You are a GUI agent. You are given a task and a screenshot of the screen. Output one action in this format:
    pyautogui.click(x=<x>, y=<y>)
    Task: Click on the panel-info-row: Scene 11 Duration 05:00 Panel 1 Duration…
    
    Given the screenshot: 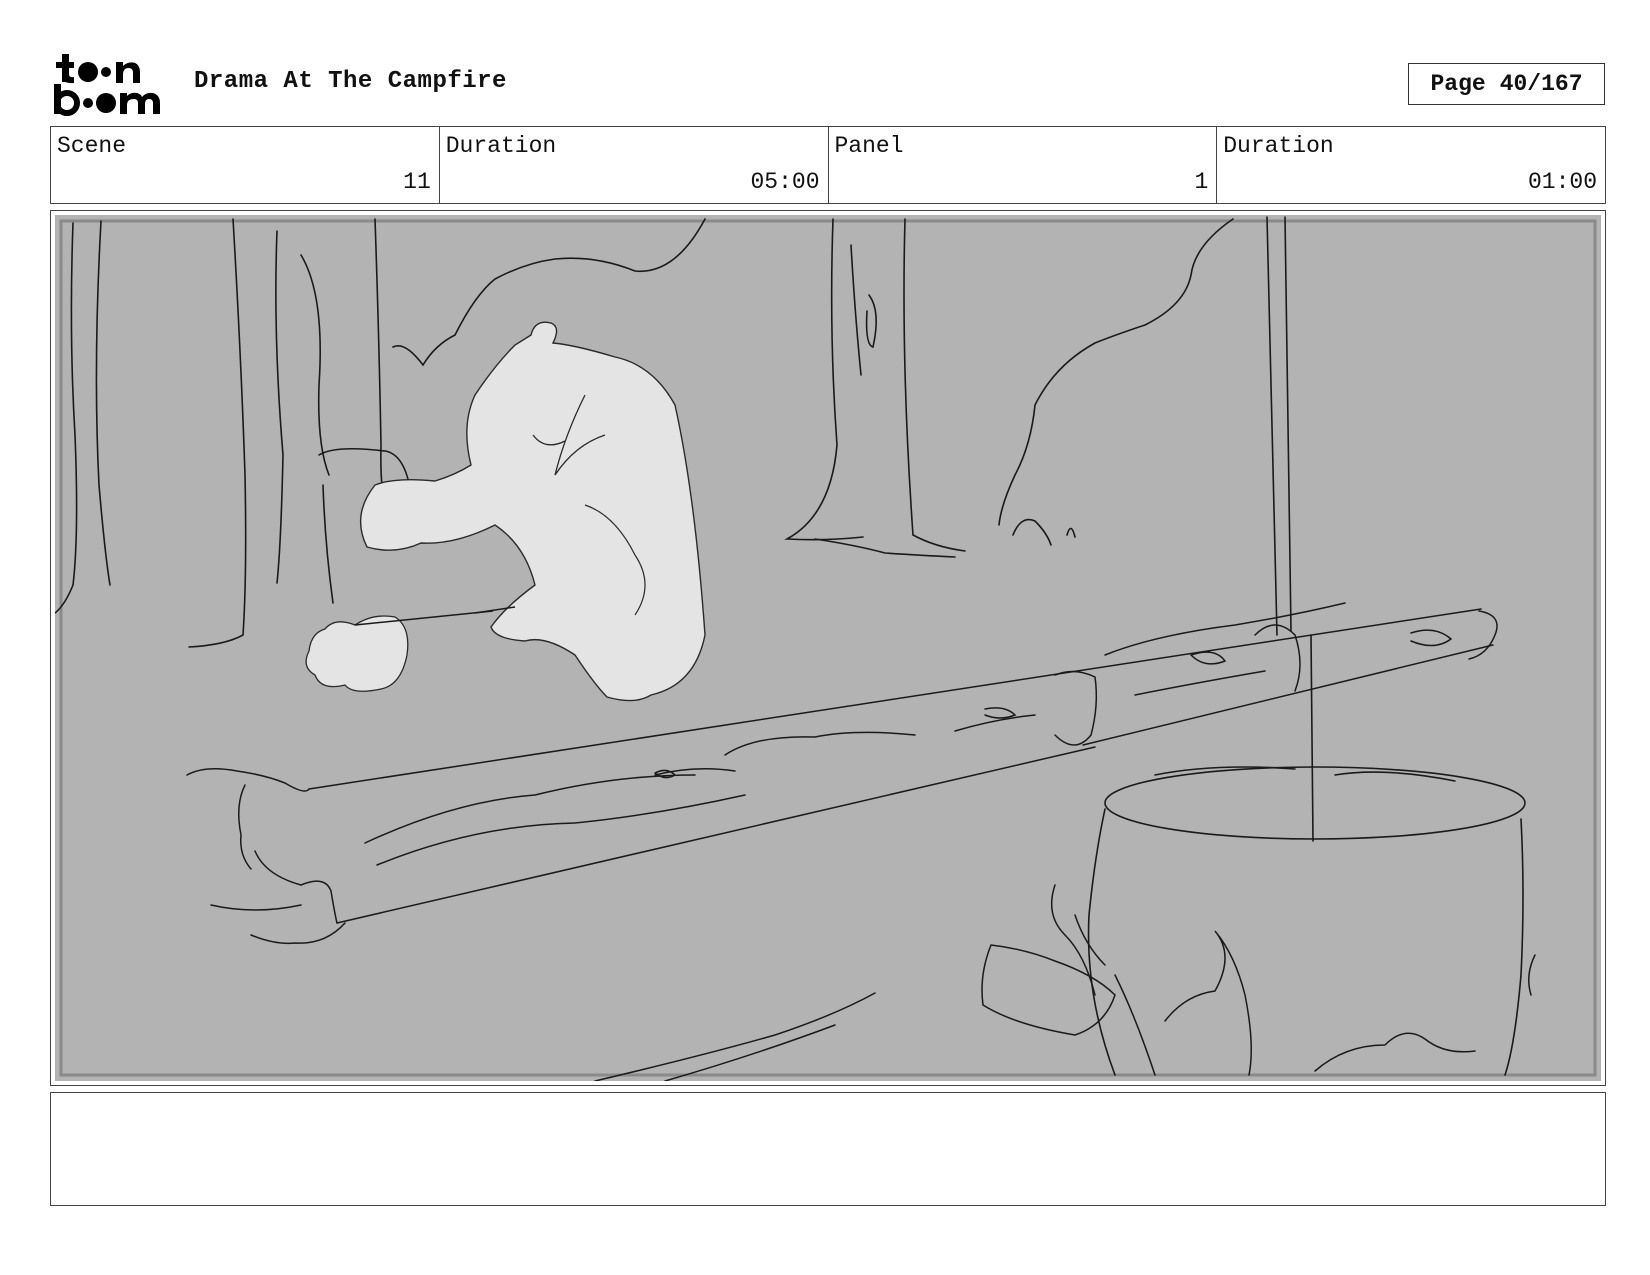 What is the action you would take?
    pyautogui.click(x=828, y=165)
    